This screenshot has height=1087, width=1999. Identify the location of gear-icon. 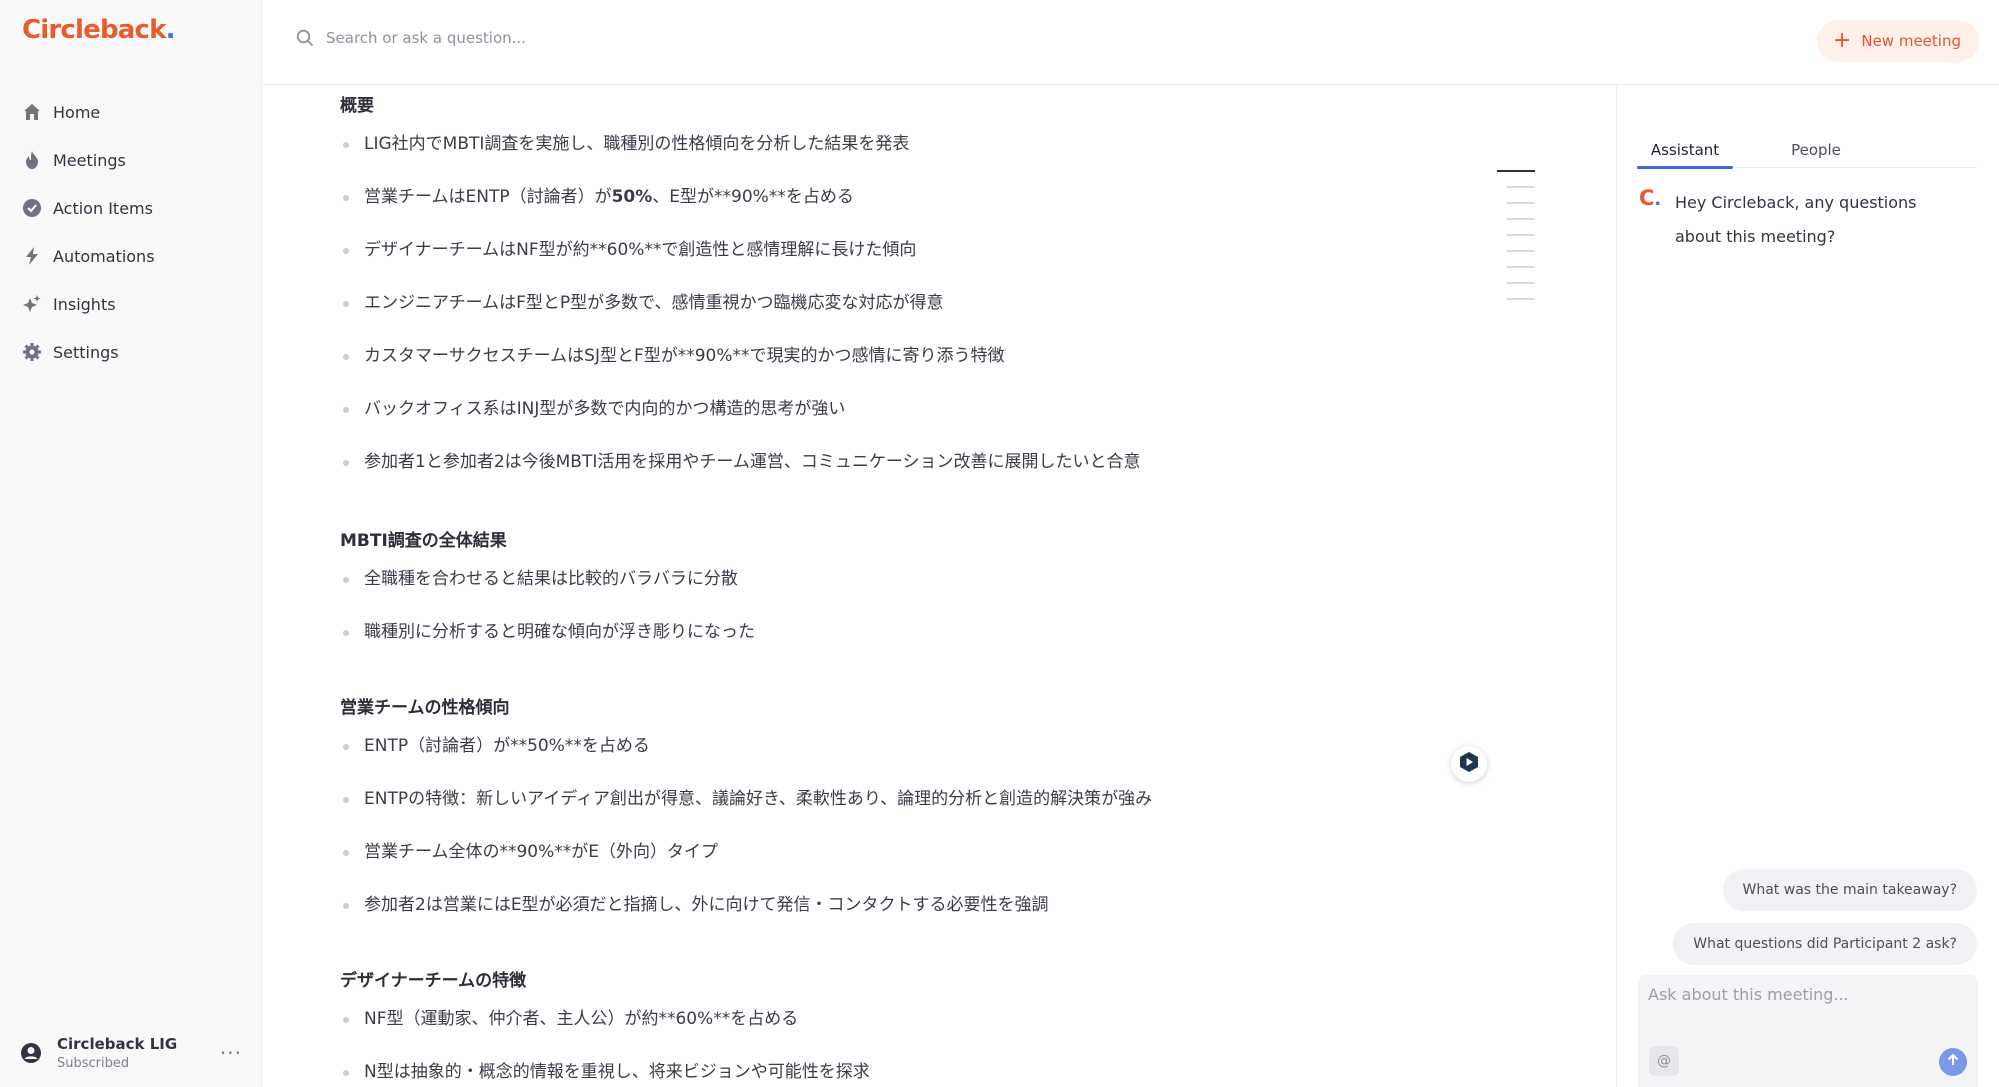
(32, 352).